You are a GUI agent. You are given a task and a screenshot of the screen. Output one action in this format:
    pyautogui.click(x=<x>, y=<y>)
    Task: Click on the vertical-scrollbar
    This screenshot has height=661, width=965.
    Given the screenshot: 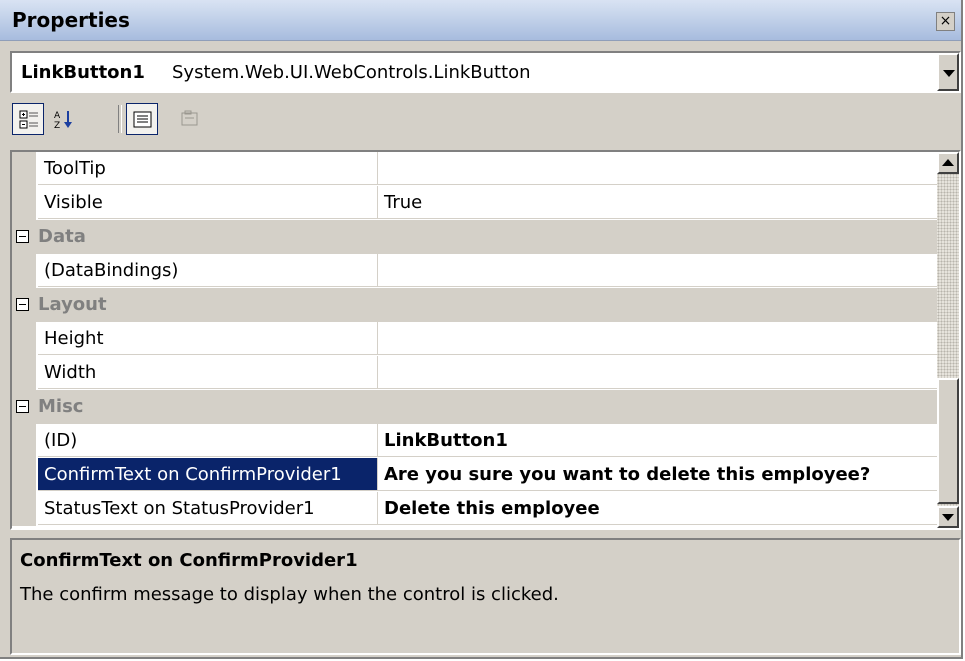 What is the action you would take?
    pyautogui.click(x=948, y=340)
    